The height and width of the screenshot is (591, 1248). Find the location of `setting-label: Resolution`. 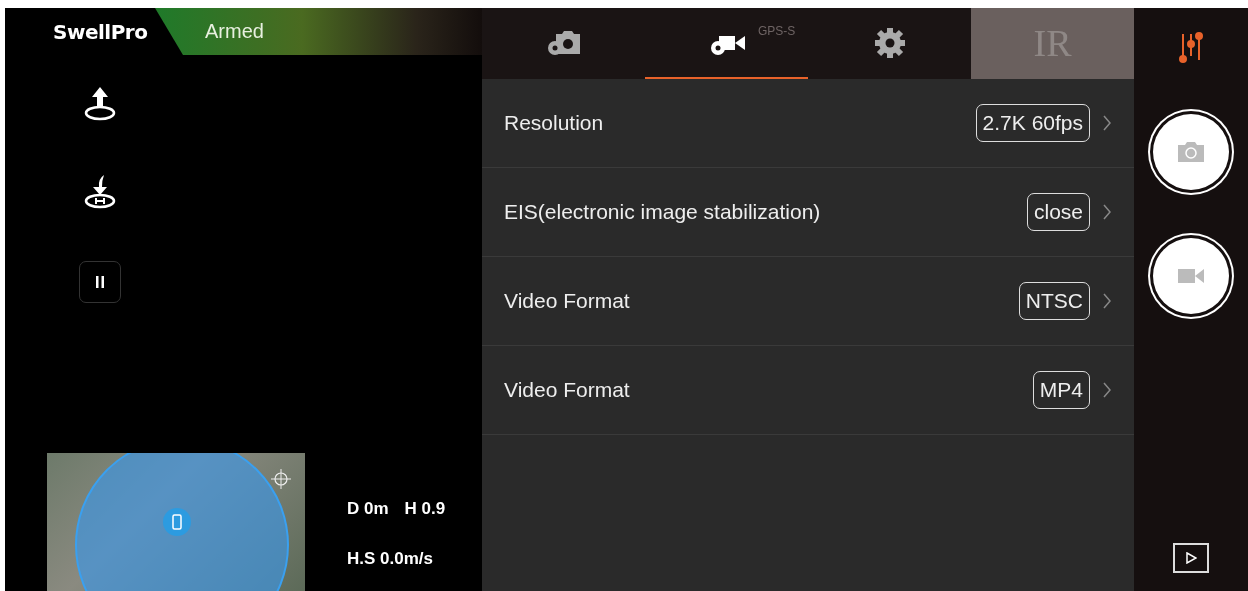

setting-label: Resolution is located at coordinates (554, 123).